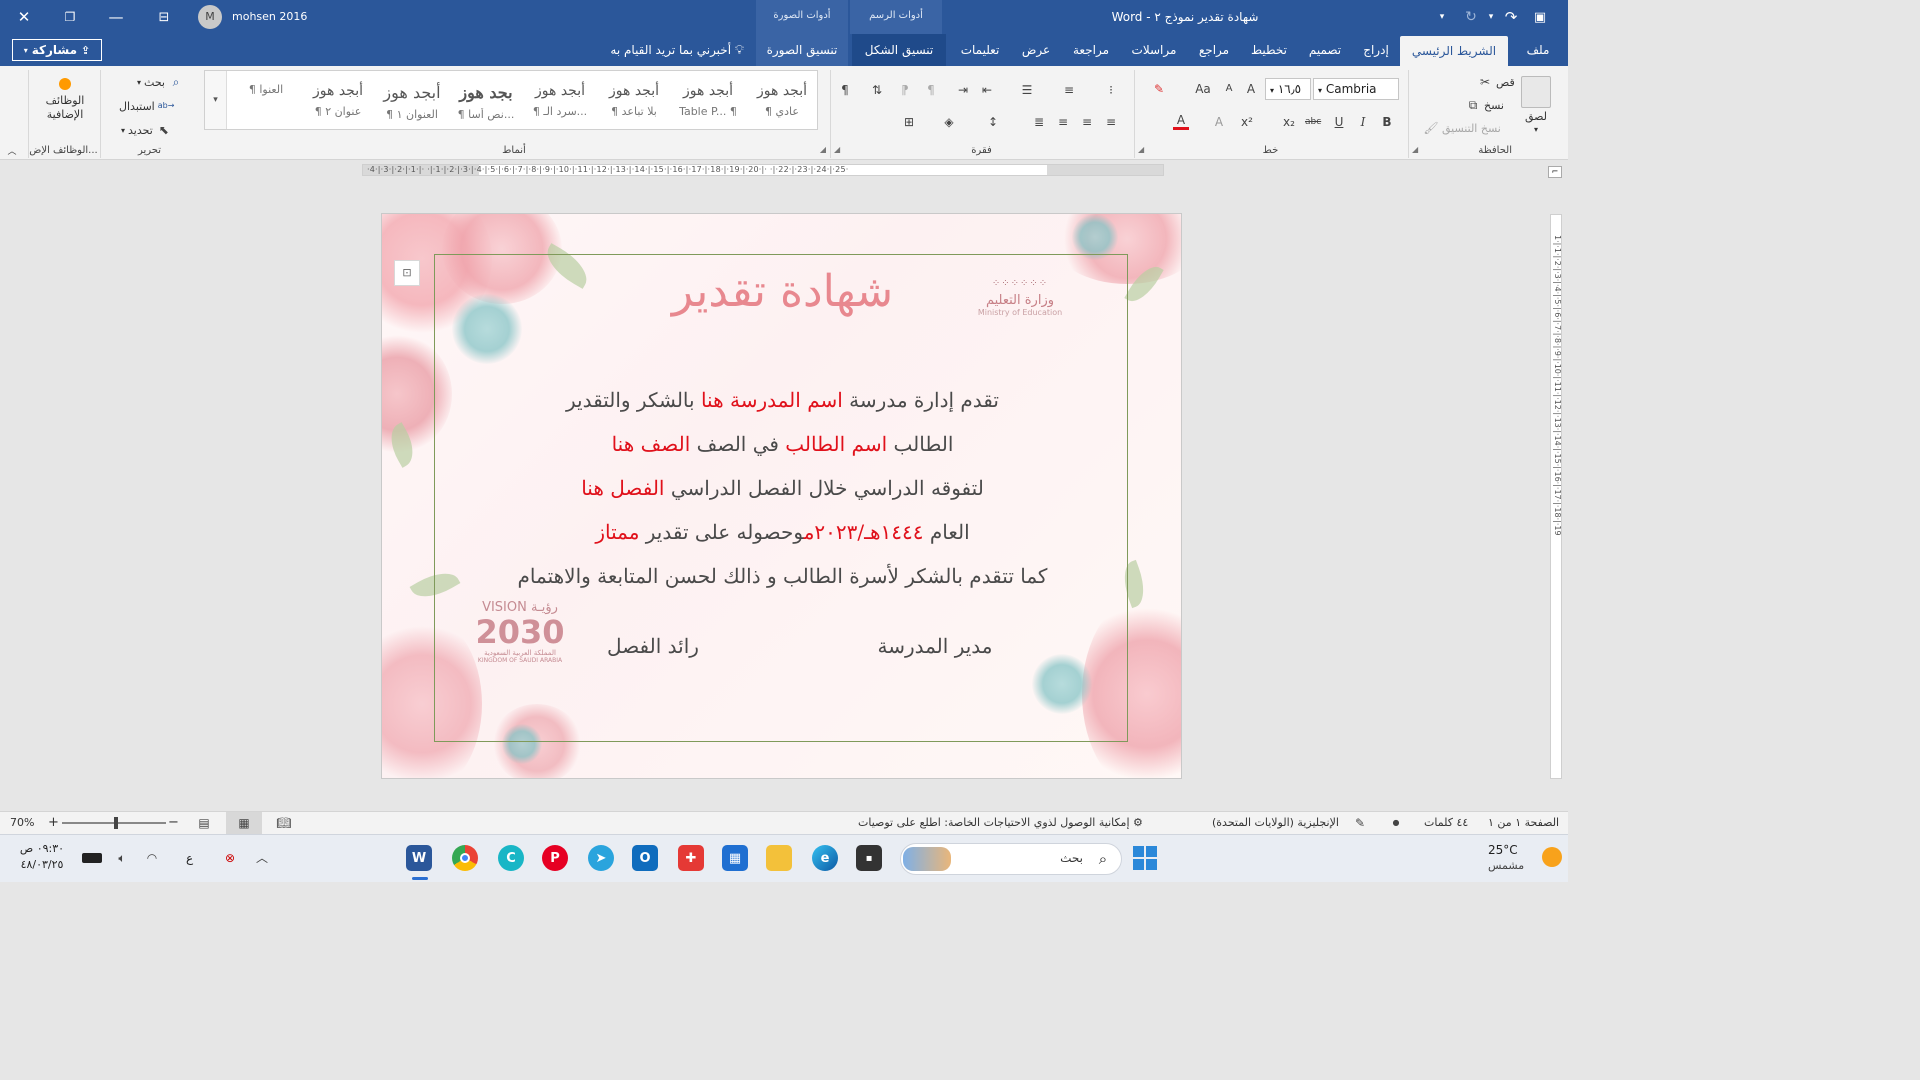 The image size is (1920, 1080). Describe the element at coordinates (269, 17) in the screenshot. I see `user-name: mohsen 2016` at that location.